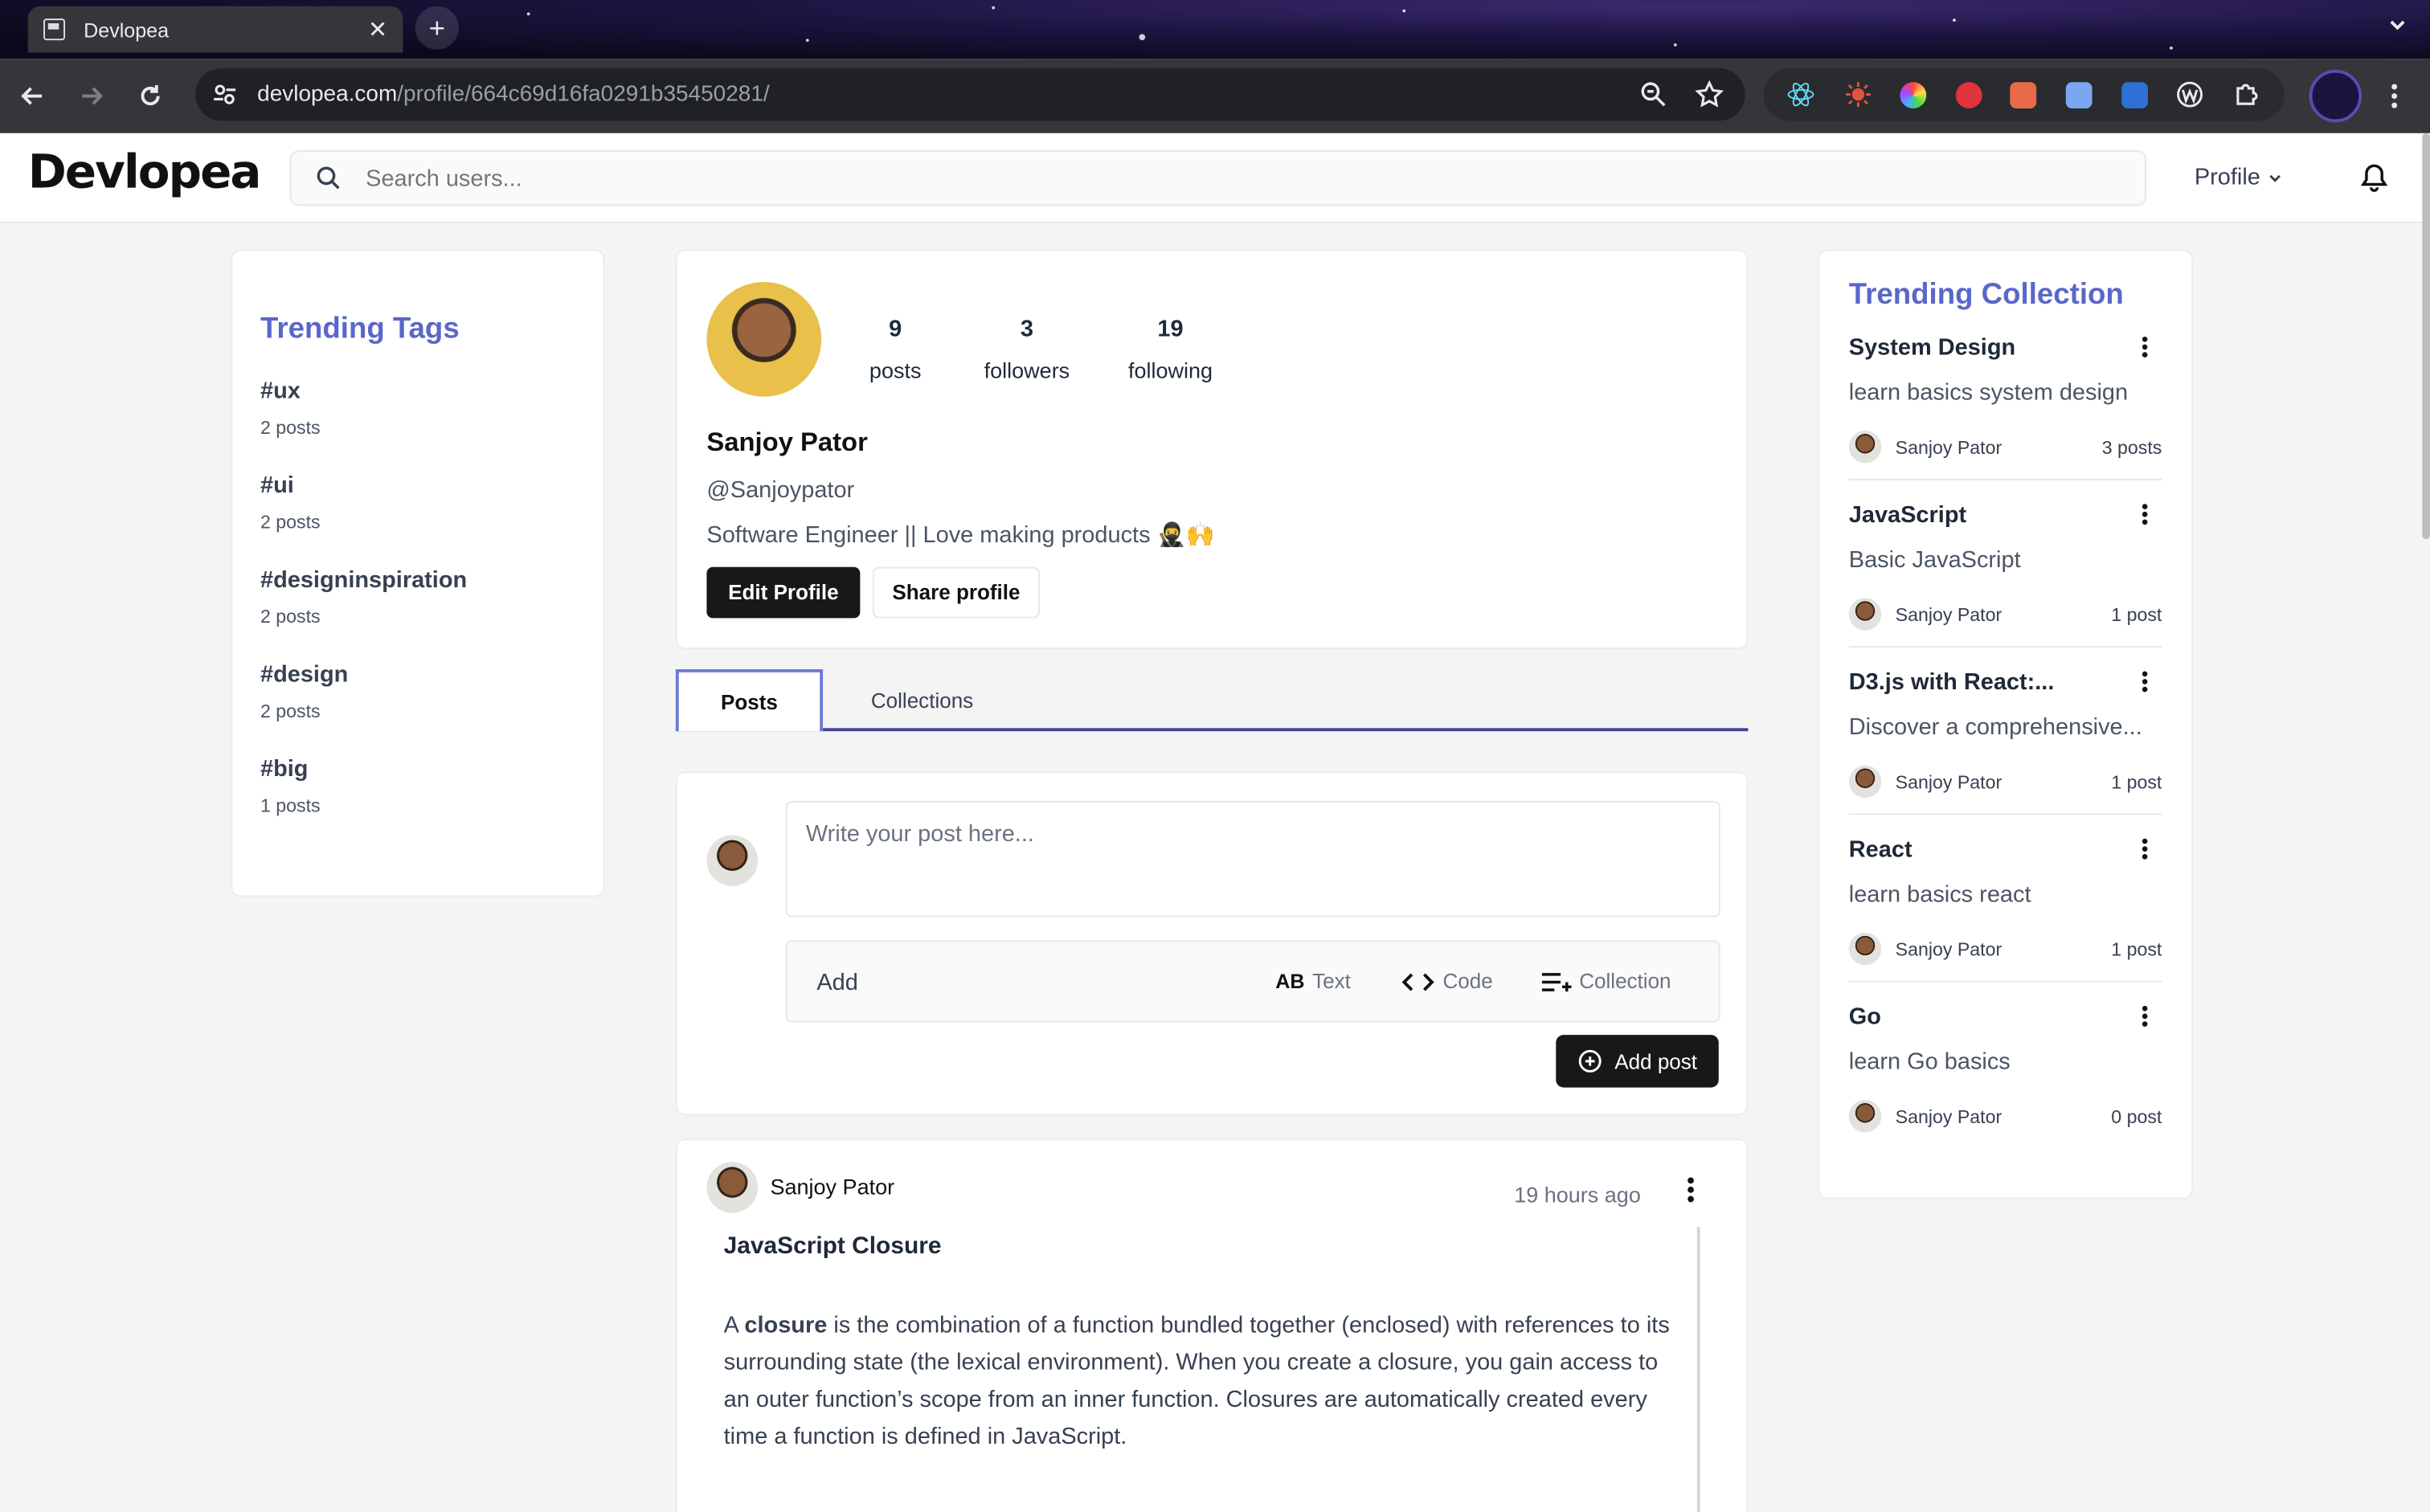 This screenshot has height=1512, width=2430. What do you see at coordinates (150, 96) in the screenshot?
I see `reload-icon` at bounding box center [150, 96].